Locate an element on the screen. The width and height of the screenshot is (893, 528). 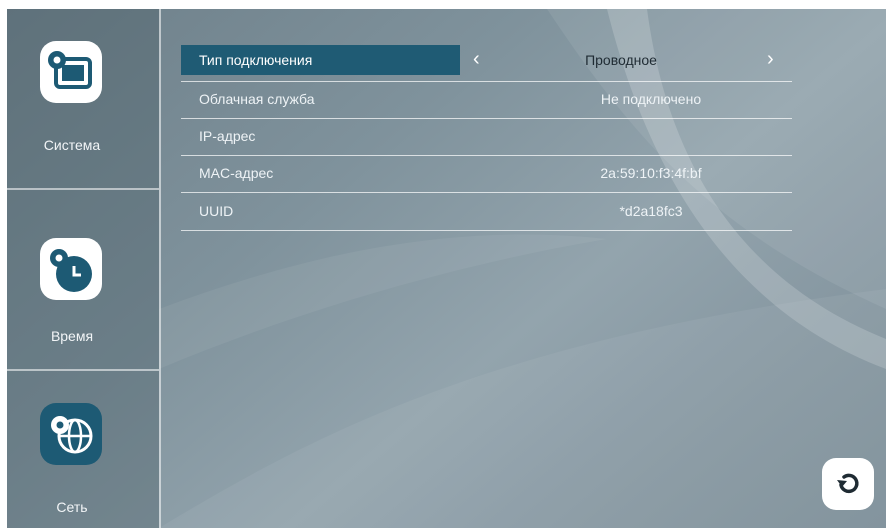
ip-address-row: IP-адрес is located at coordinates (486, 137).